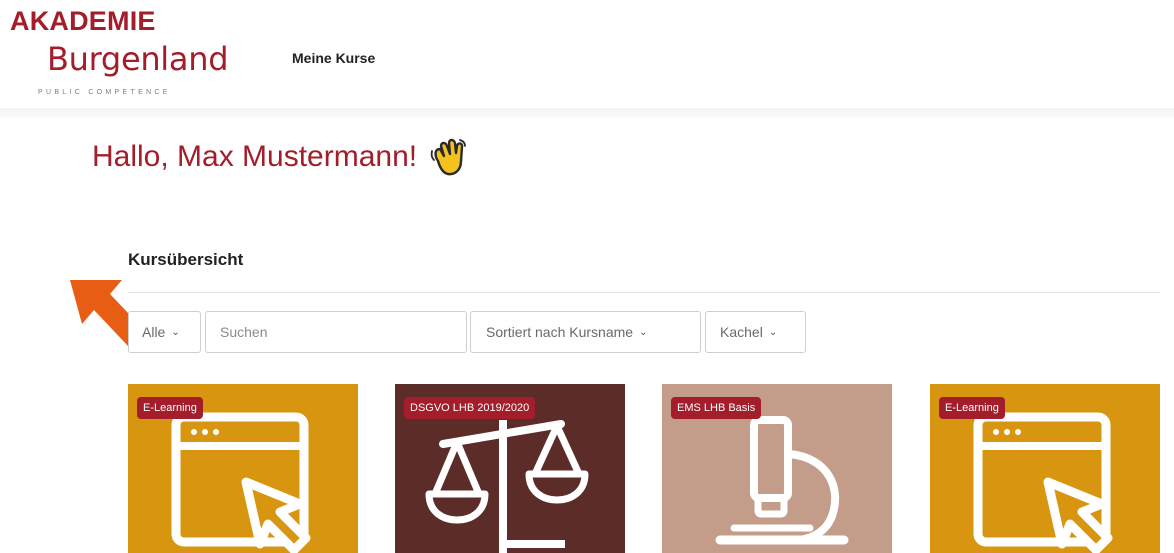 The height and width of the screenshot is (553, 1174). I want to click on section-divider, so click(644, 292).